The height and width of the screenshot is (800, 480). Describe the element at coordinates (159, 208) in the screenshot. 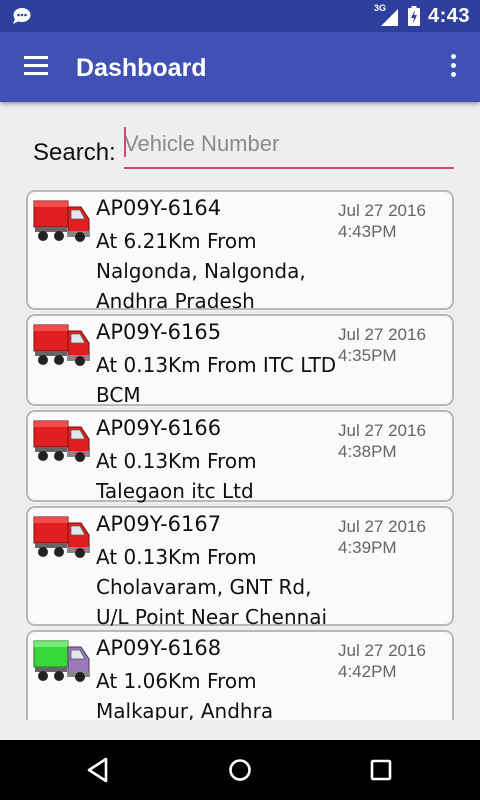

I see `vehicle-number: AP09Y-6164` at that location.